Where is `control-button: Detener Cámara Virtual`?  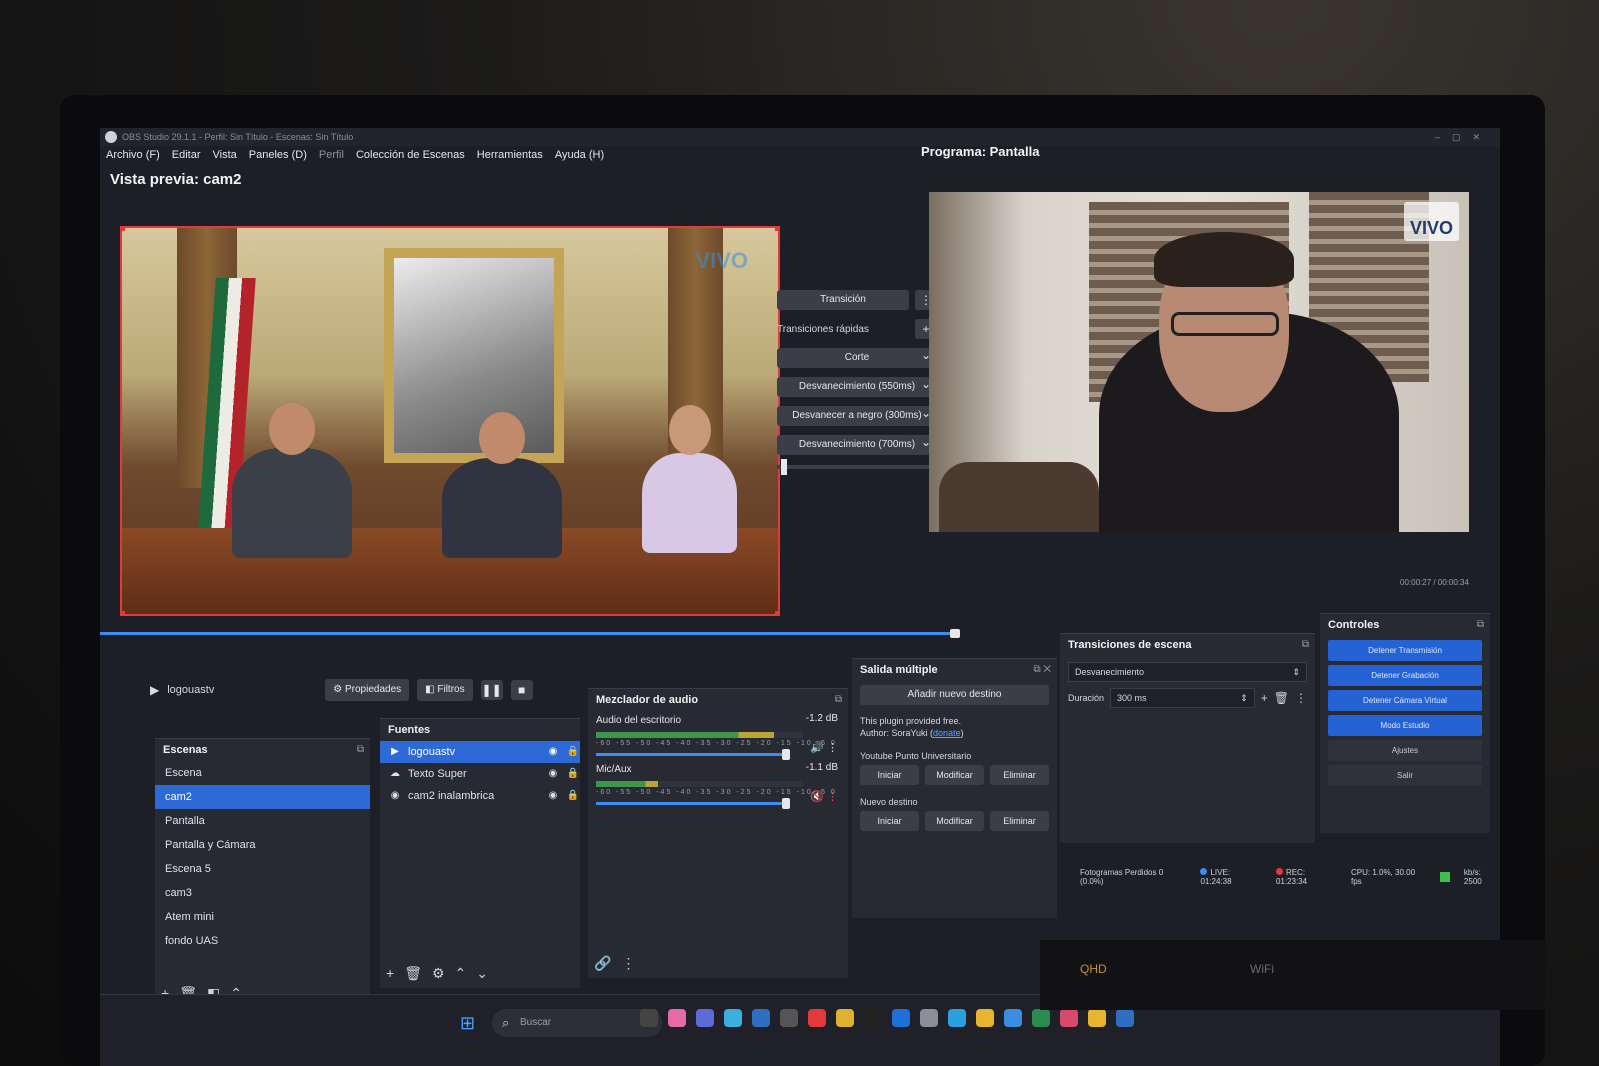 control-button: Detener Cámara Virtual is located at coordinates (1405, 700).